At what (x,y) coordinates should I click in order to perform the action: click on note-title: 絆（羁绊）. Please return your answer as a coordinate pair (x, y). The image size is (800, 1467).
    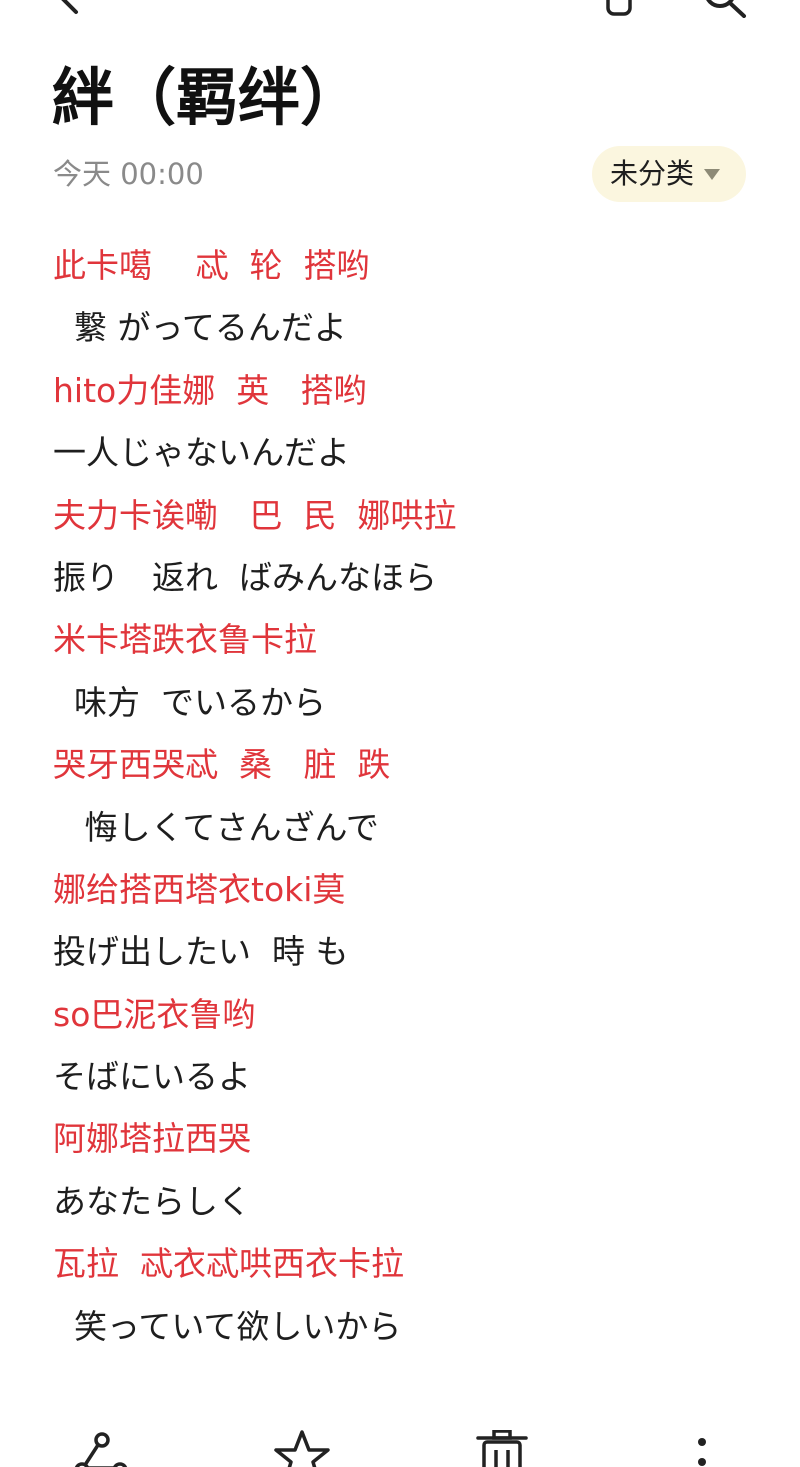
    Looking at the image, I should click on (207, 98).